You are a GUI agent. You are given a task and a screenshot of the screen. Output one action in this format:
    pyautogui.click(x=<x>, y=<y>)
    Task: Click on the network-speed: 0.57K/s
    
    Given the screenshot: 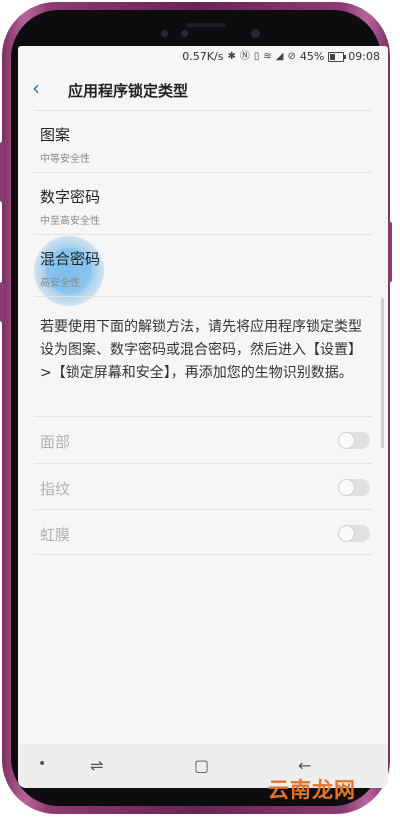 What is the action you would take?
    pyautogui.click(x=203, y=56)
    